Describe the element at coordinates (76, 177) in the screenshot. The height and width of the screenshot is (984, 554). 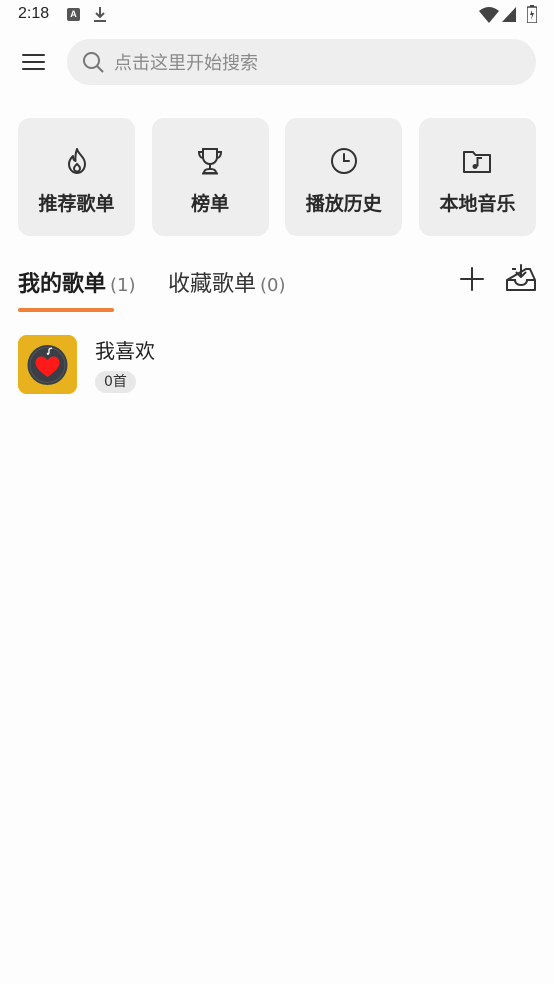
I see `recommended-playlists-card: 推荐歌单` at that location.